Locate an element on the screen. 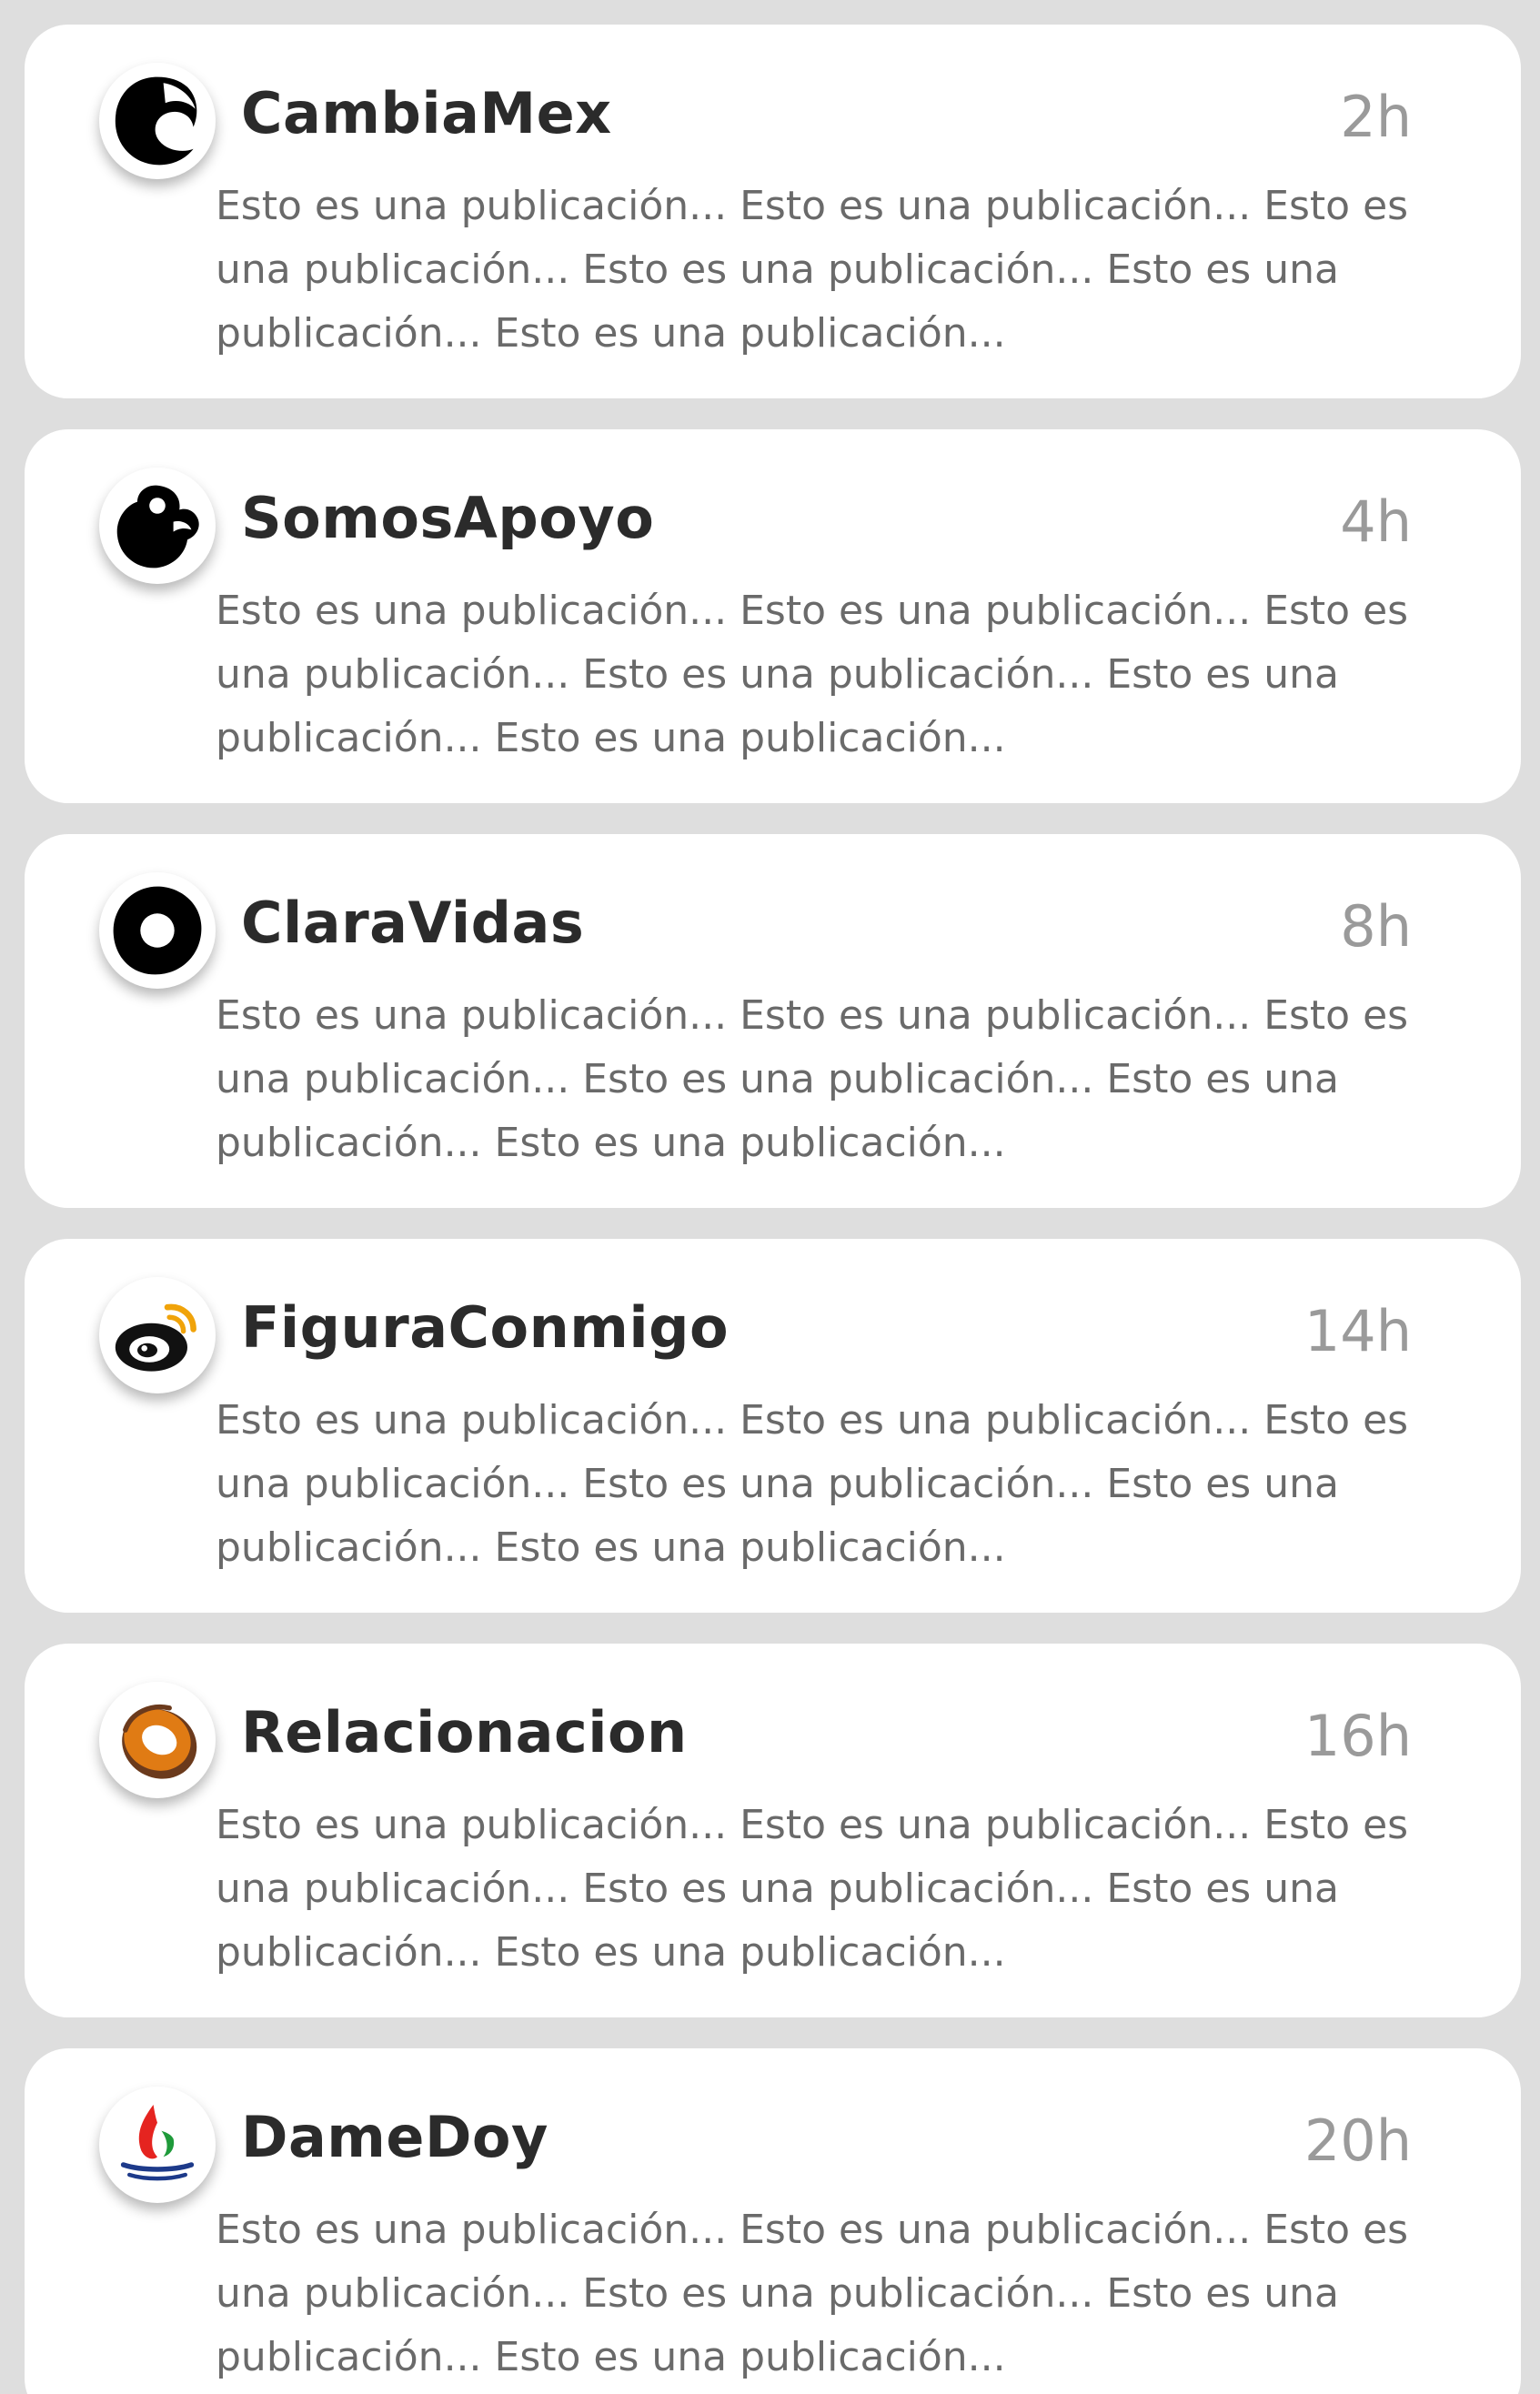 This screenshot has height=2394, width=1540. post-author-name: Relacionacion is located at coordinates (464, 1732).